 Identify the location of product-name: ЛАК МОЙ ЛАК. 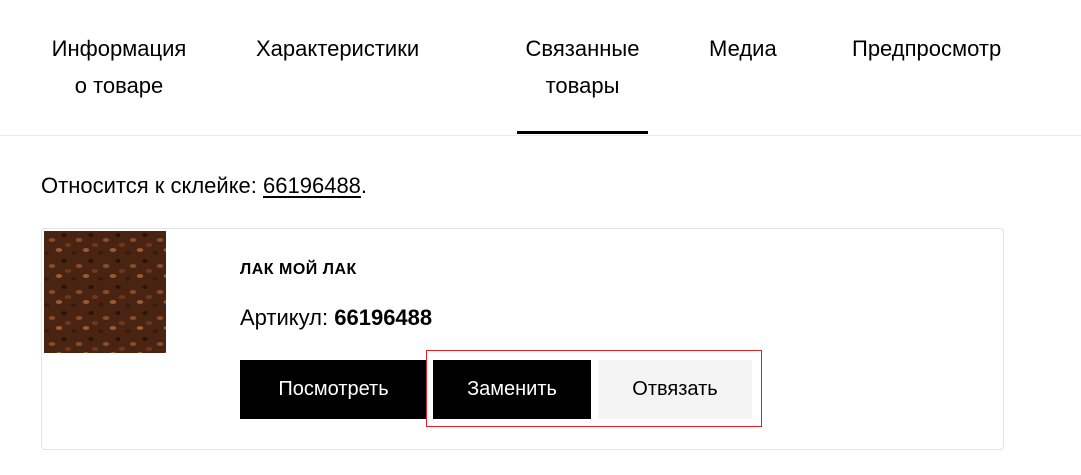
(298, 269).